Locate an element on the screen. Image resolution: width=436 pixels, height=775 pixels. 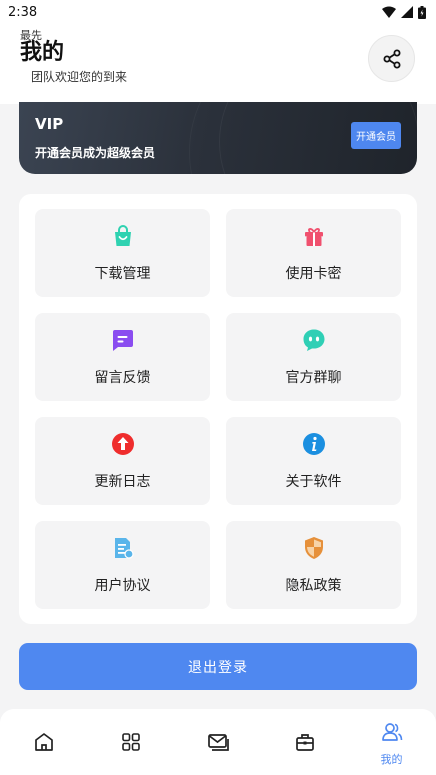
status-icons is located at coordinates (404, 12).